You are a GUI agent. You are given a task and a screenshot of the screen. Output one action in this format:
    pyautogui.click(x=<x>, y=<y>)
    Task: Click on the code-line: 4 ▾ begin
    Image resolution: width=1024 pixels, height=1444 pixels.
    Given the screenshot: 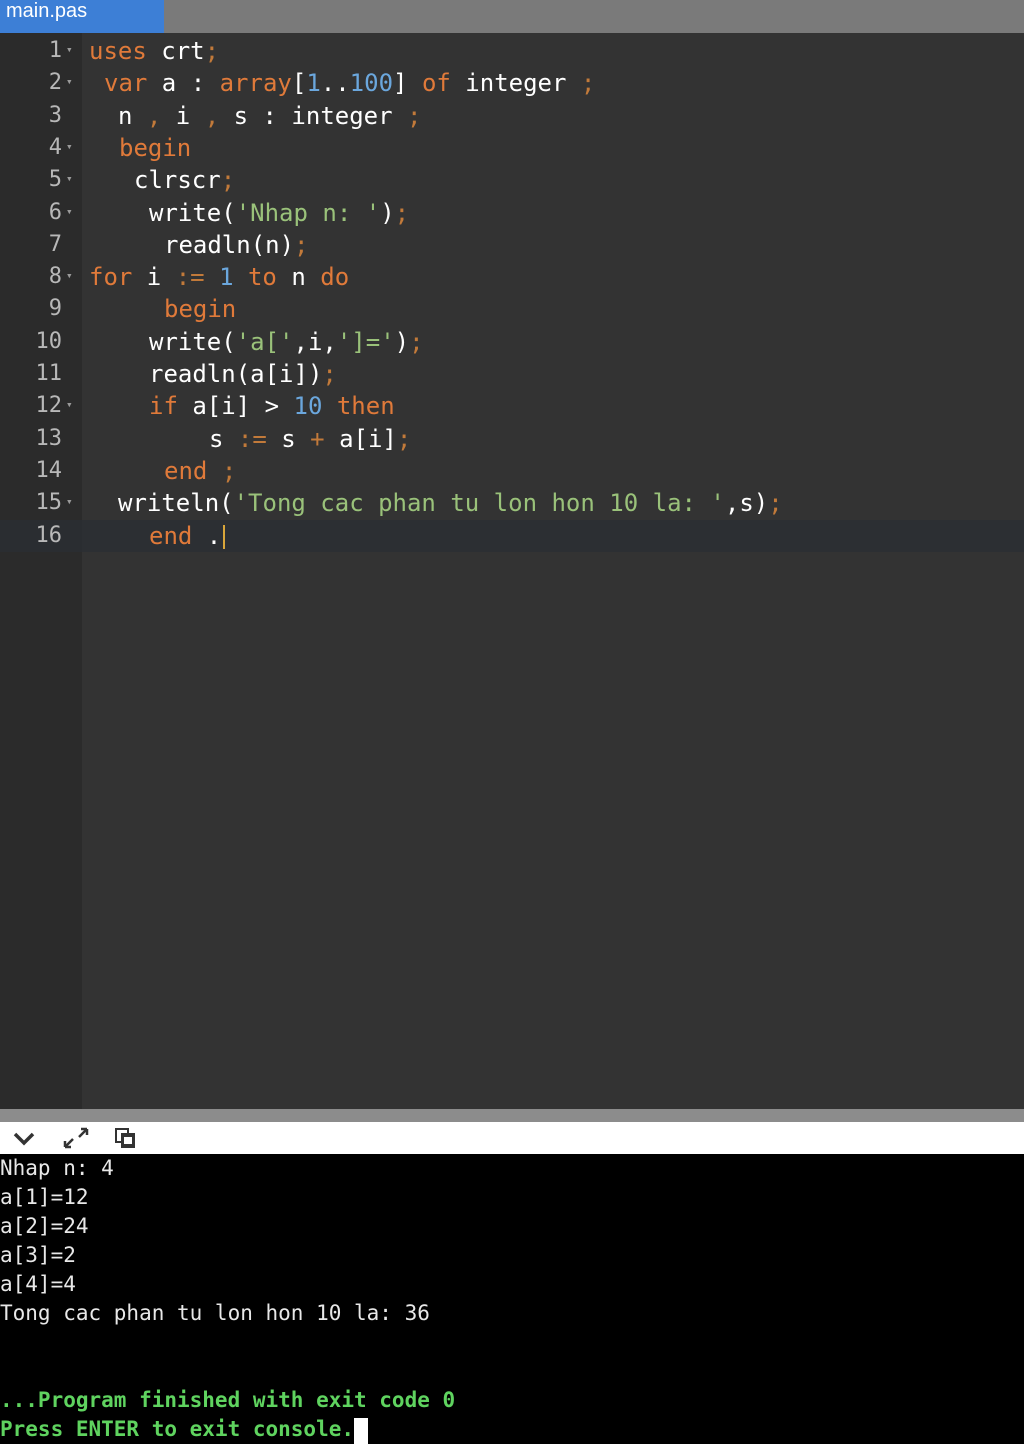 What is the action you would take?
    pyautogui.click(x=512, y=148)
    